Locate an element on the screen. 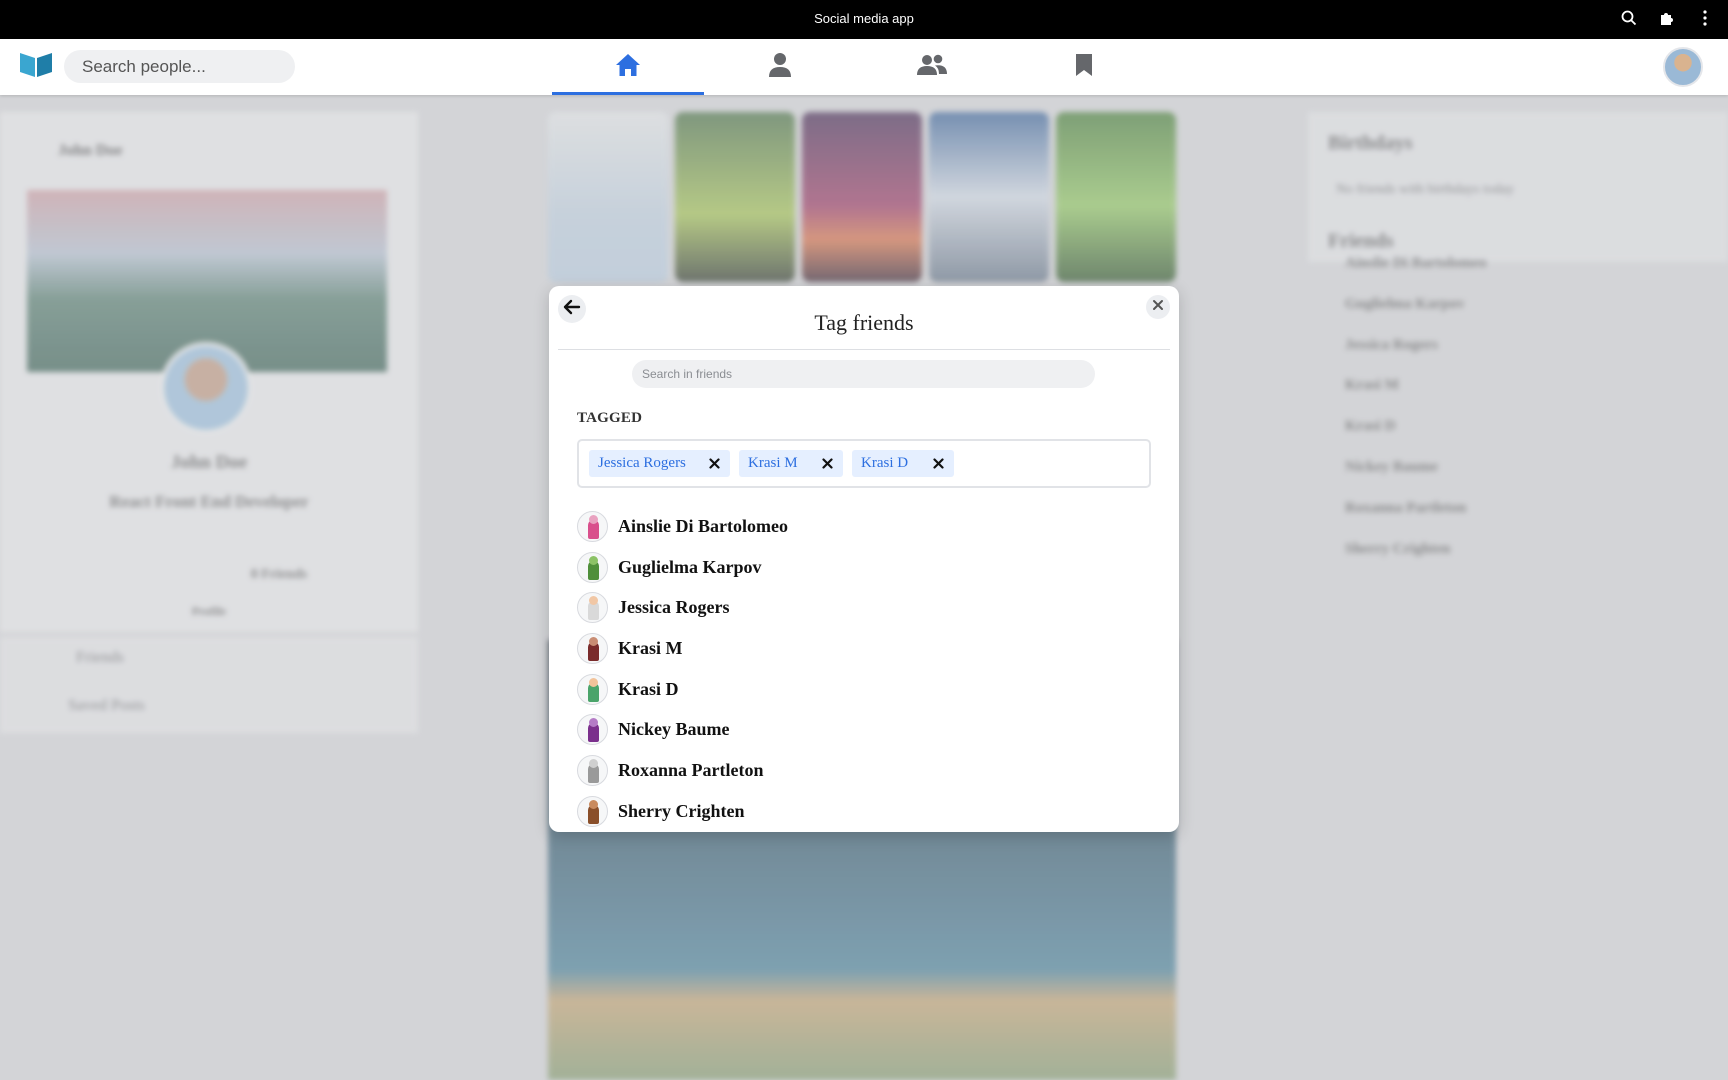  extensions-icon is located at coordinates (1668, 19).